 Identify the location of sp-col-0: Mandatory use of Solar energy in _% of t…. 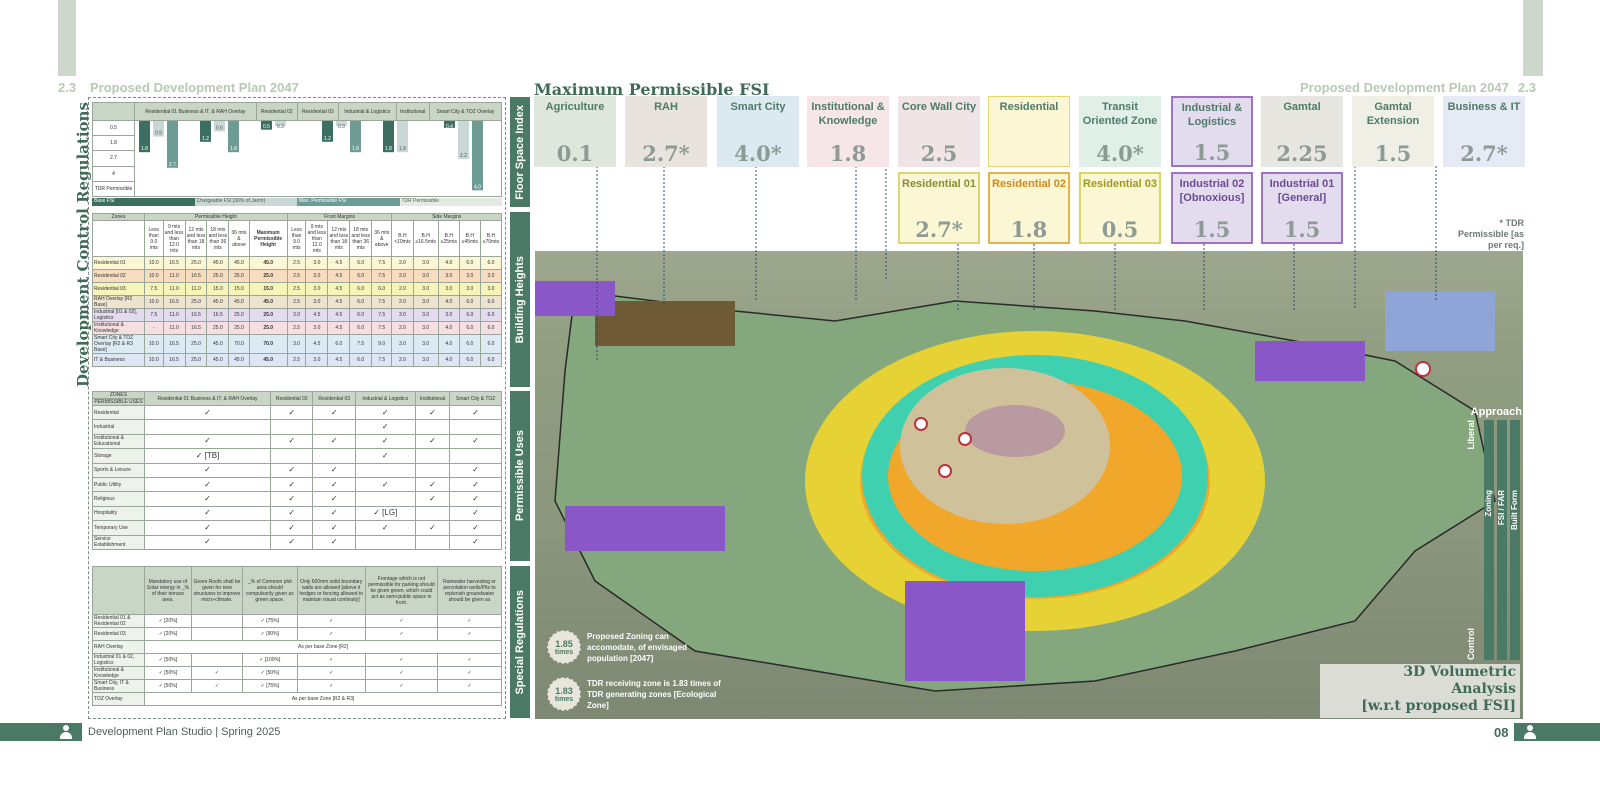
(168, 590).